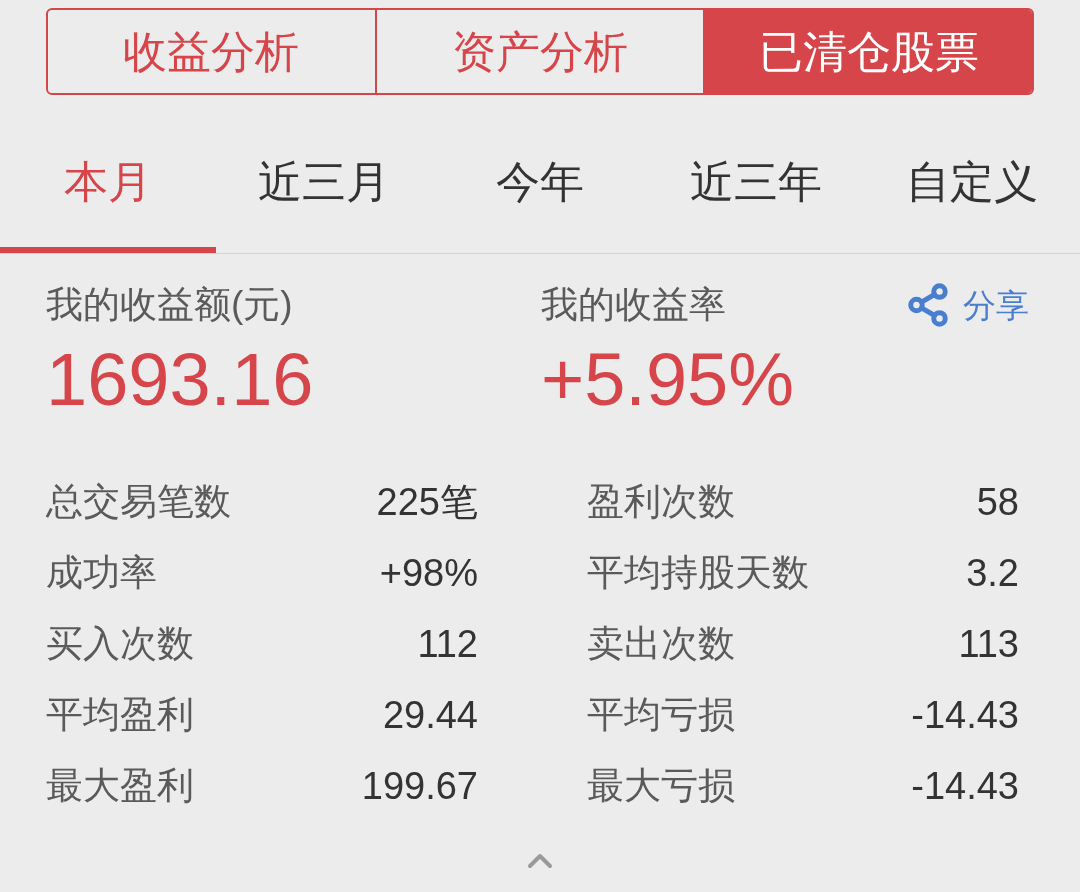  Describe the element at coordinates (428, 573) in the screenshot. I see `stat-value: +98%` at that location.